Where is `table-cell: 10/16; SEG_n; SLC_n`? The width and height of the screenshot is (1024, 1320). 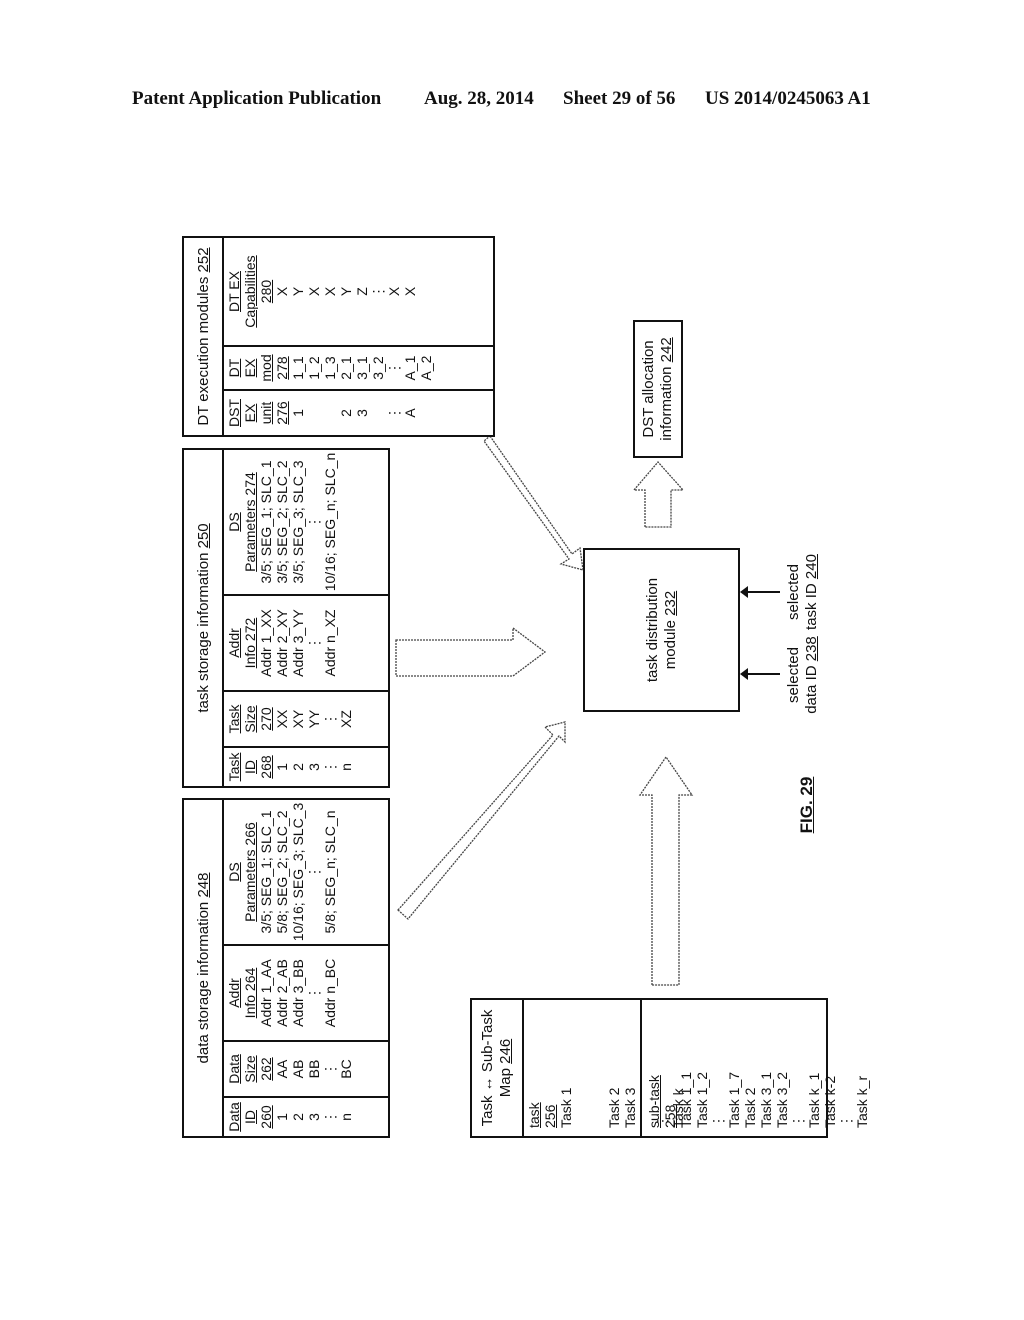 table-cell: 10/16; SEG_n; SLC_n is located at coordinates (330, 522).